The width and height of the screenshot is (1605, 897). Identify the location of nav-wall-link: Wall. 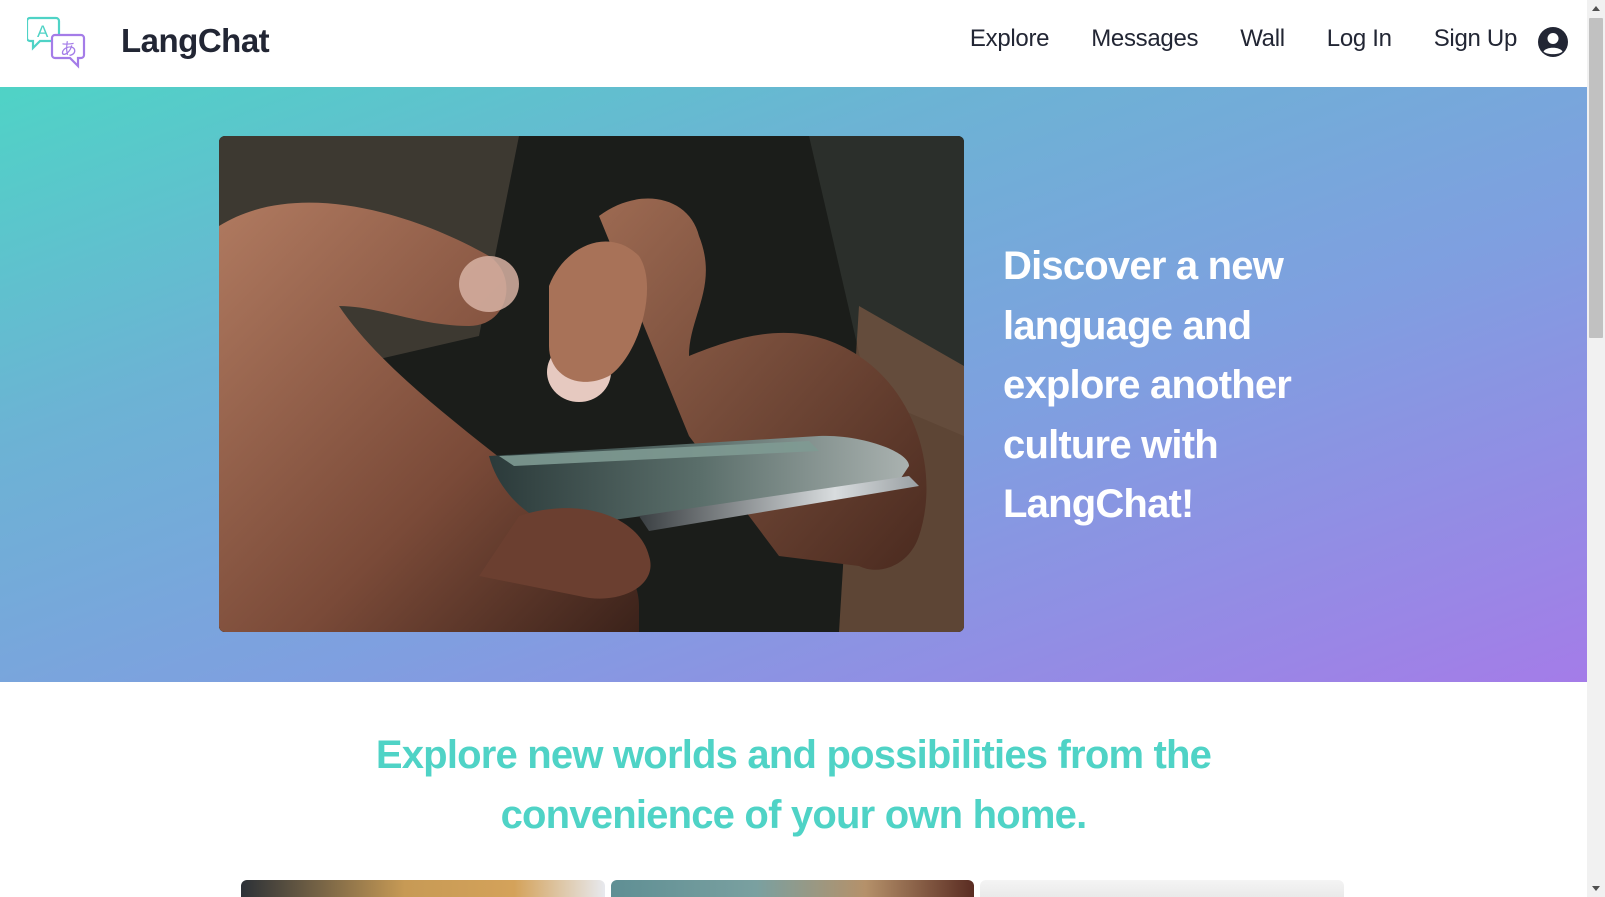
(1262, 39).